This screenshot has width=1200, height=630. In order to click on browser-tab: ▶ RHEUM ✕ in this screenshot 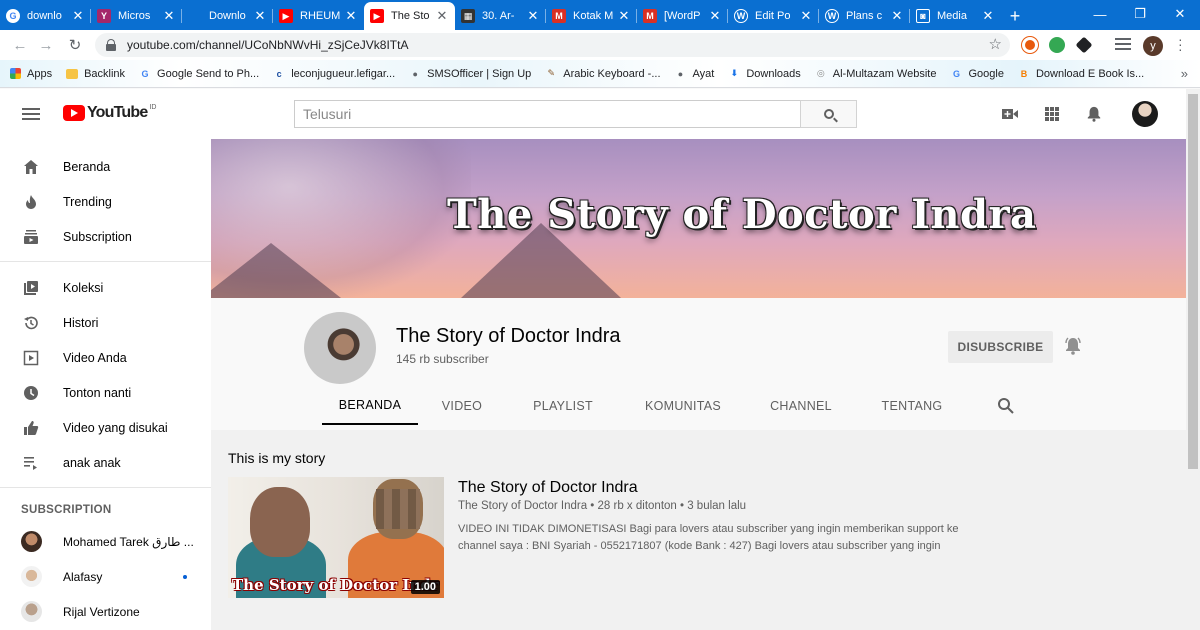, I will do `click(318, 16)`.